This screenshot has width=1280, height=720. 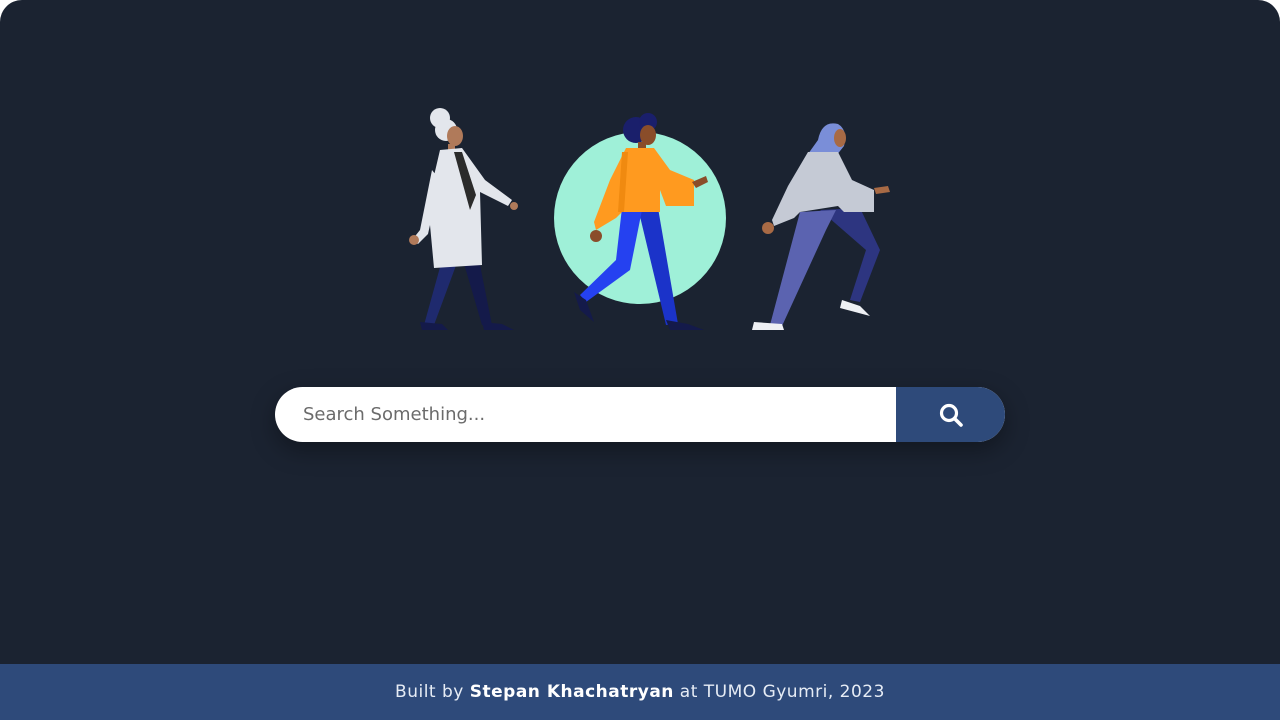 What do you see at coordinates (463, 219) in the screenshot?
I see `person-1-figure` at bounding box center [463, 219].